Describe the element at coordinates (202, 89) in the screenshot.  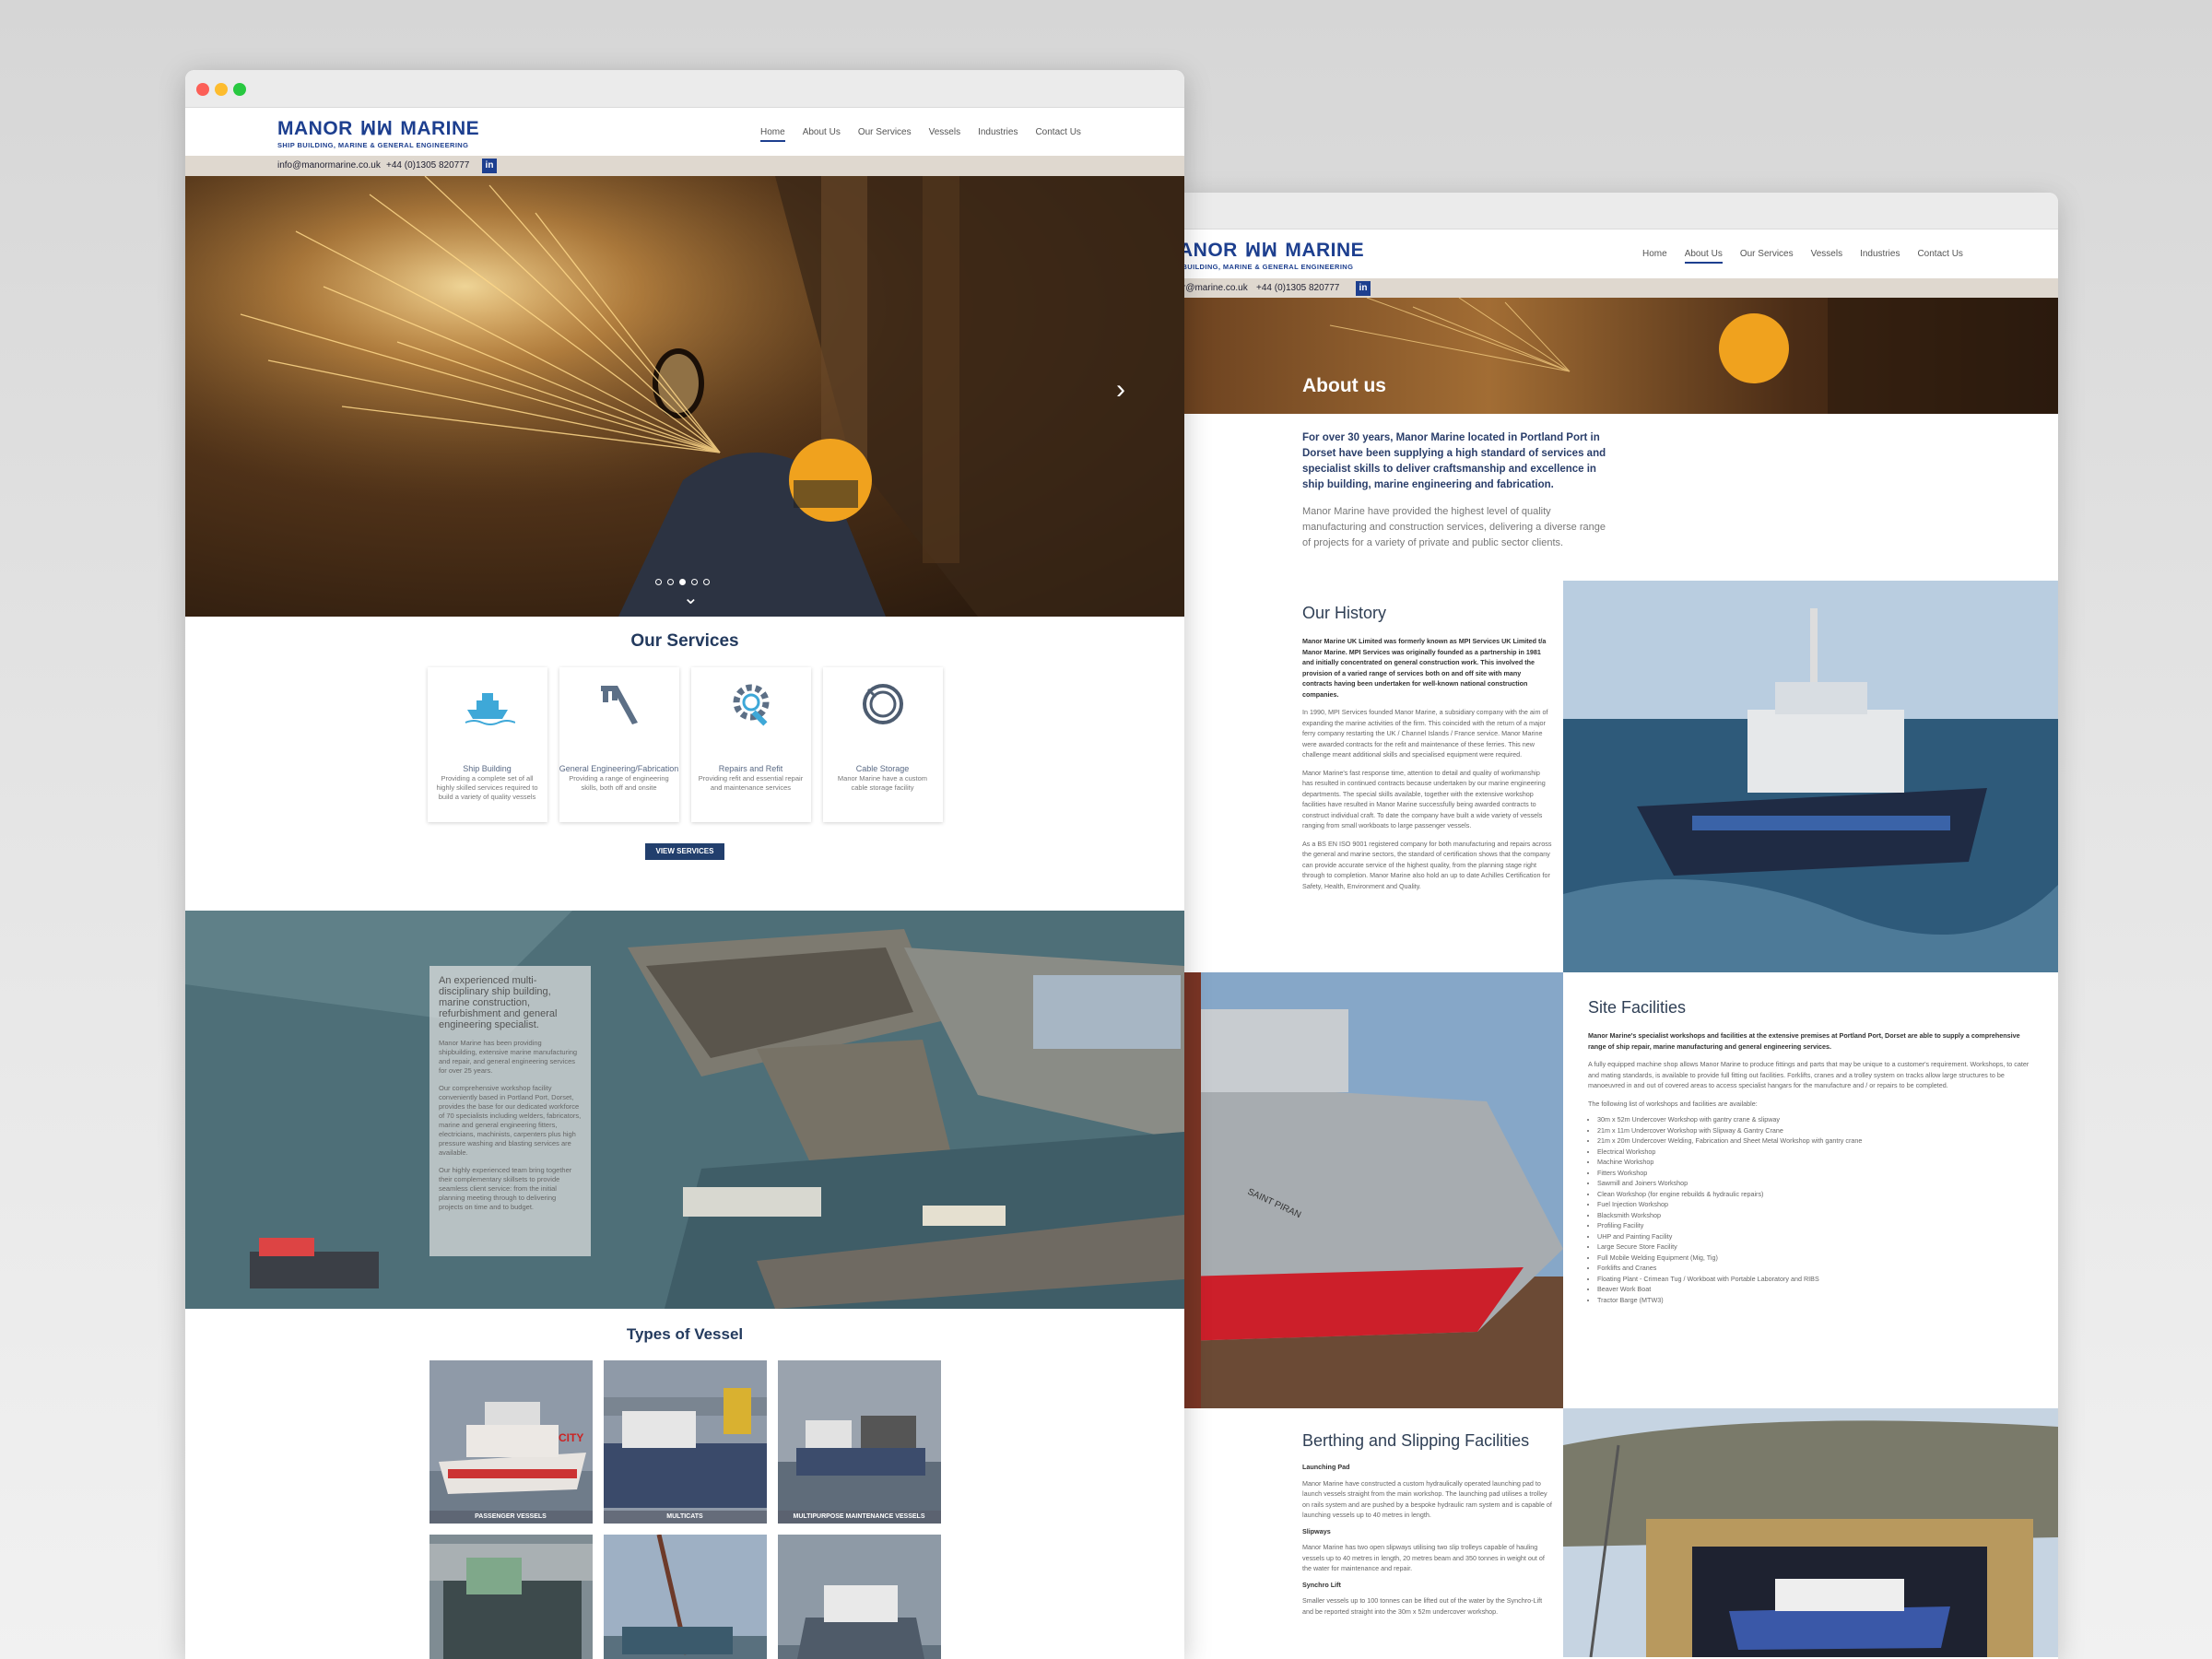
I see `close-window-button` at that location.